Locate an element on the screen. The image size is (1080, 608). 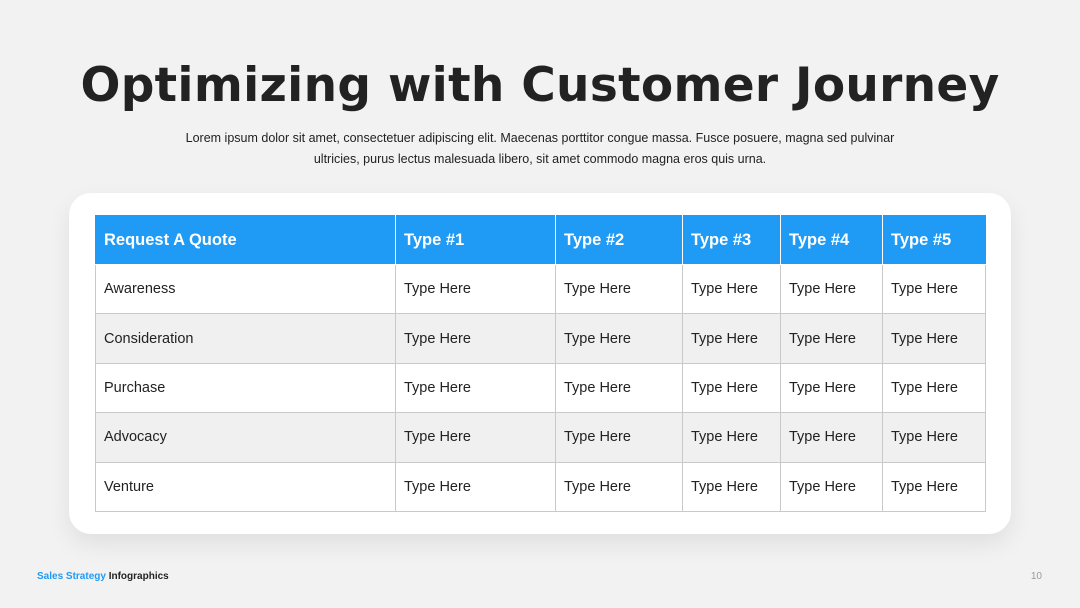
row-label: Consideration is located at coordinates (245, 338).